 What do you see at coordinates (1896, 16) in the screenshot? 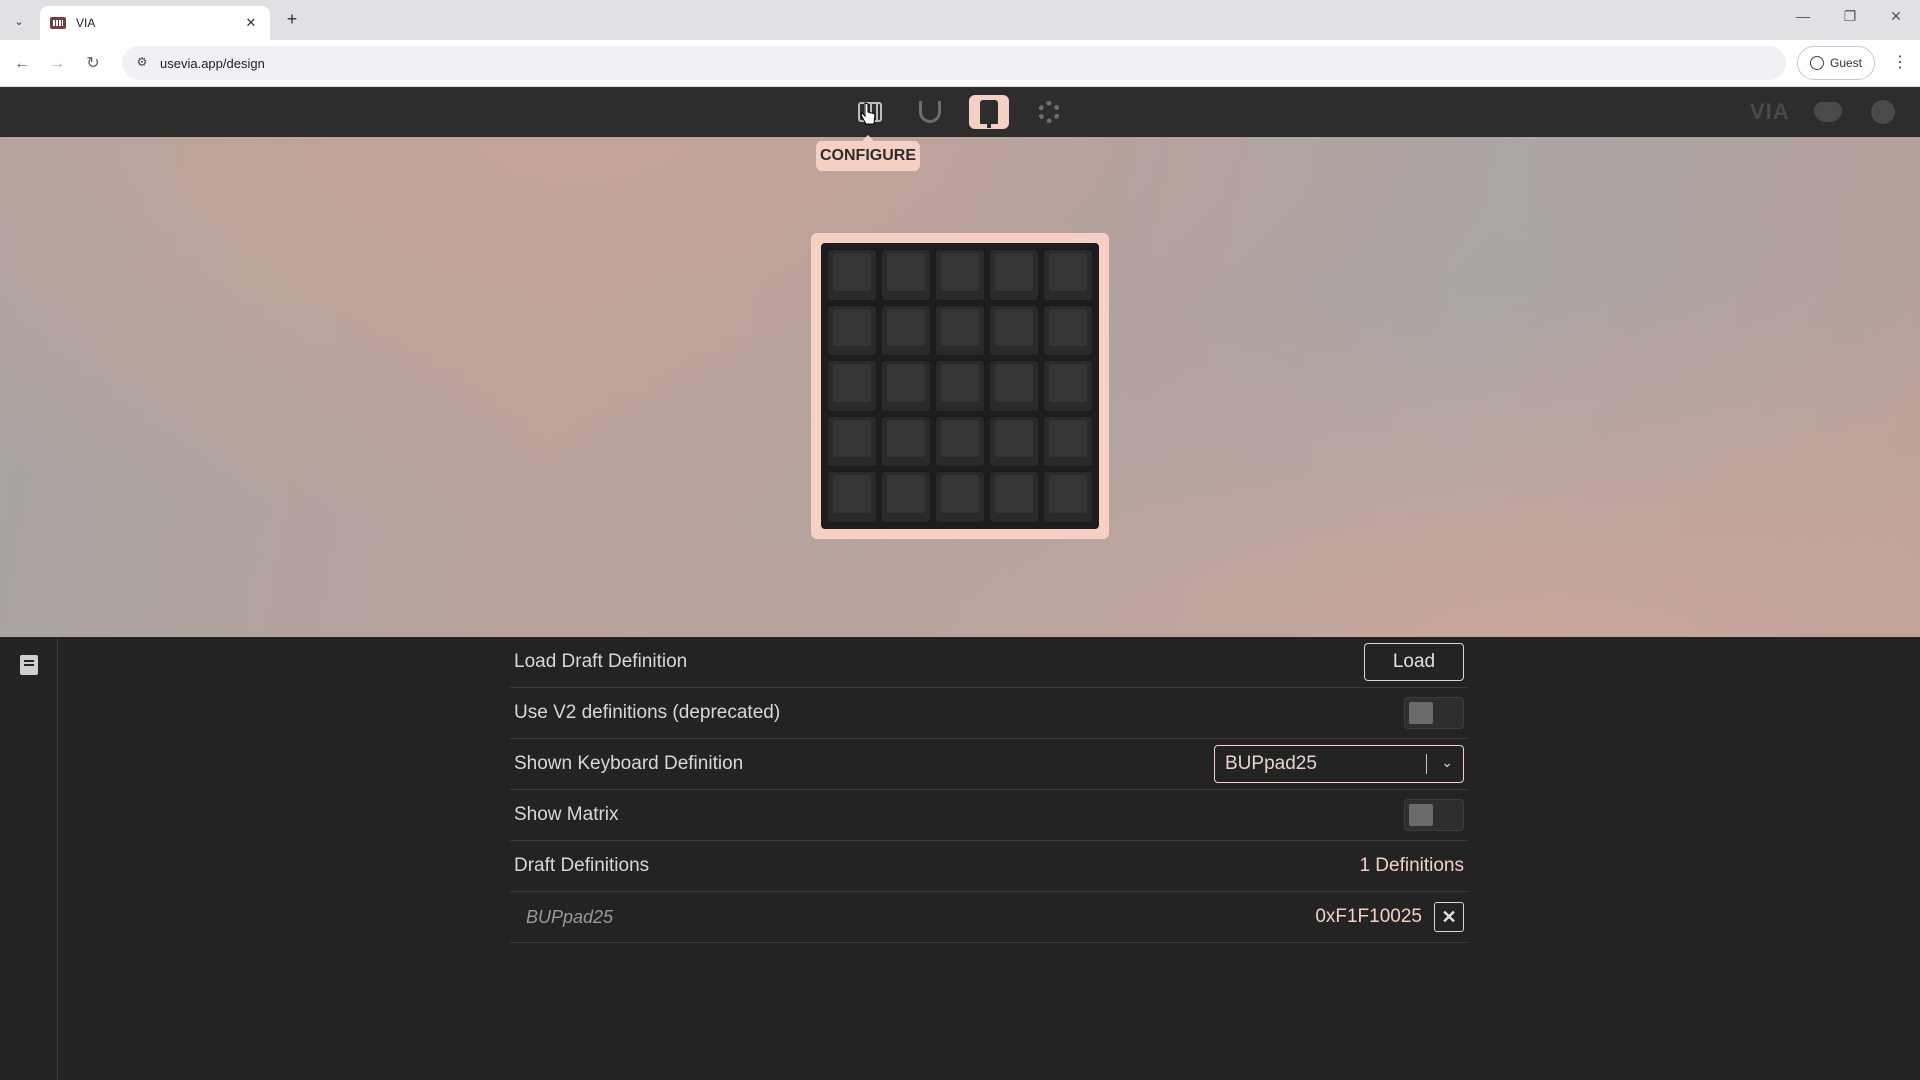
I see `window-close-button: ✕` at bounding box center [1896, 16].